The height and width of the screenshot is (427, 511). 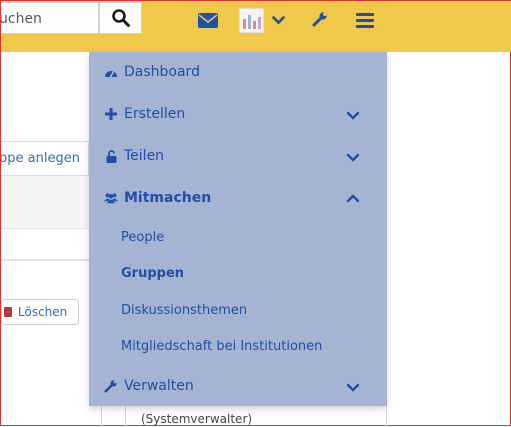 What do you see at coordinates (184, 310) in the screenshot?
I see `submenu-item-diskussionsthemen: Diskussionsthemen` at bounding box center [184, 310].